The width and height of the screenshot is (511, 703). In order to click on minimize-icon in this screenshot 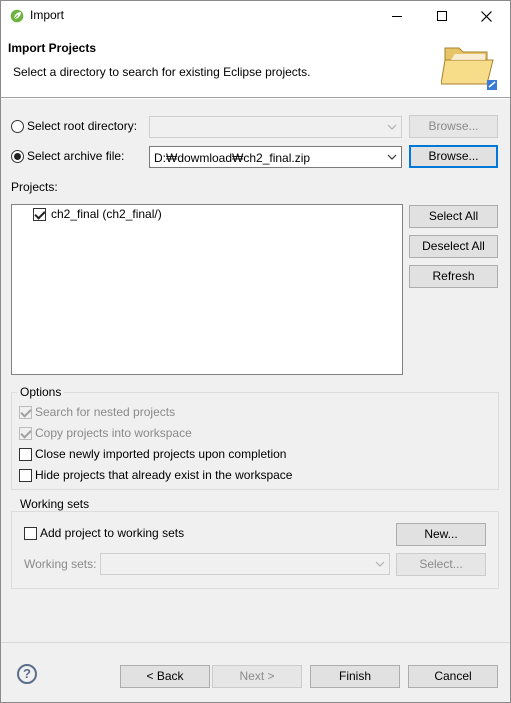, I will do `click(396, 16)`.